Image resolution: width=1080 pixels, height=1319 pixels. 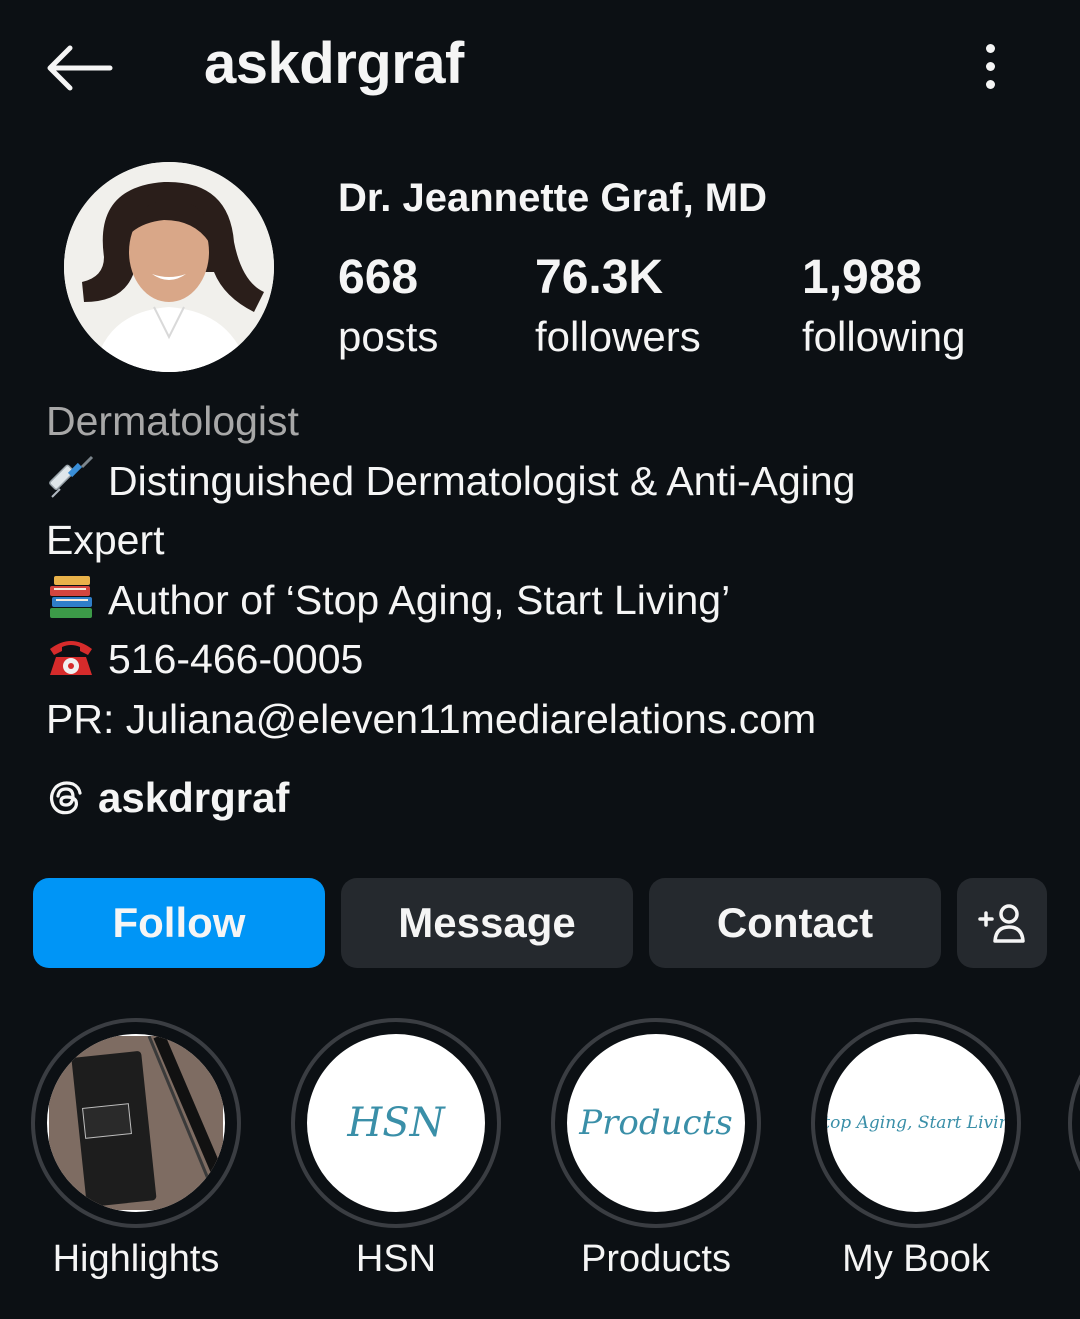 I want to click on bio-line-1: Distinguished Dermatologist & Anti-Aging, so click(x=482, y=480).